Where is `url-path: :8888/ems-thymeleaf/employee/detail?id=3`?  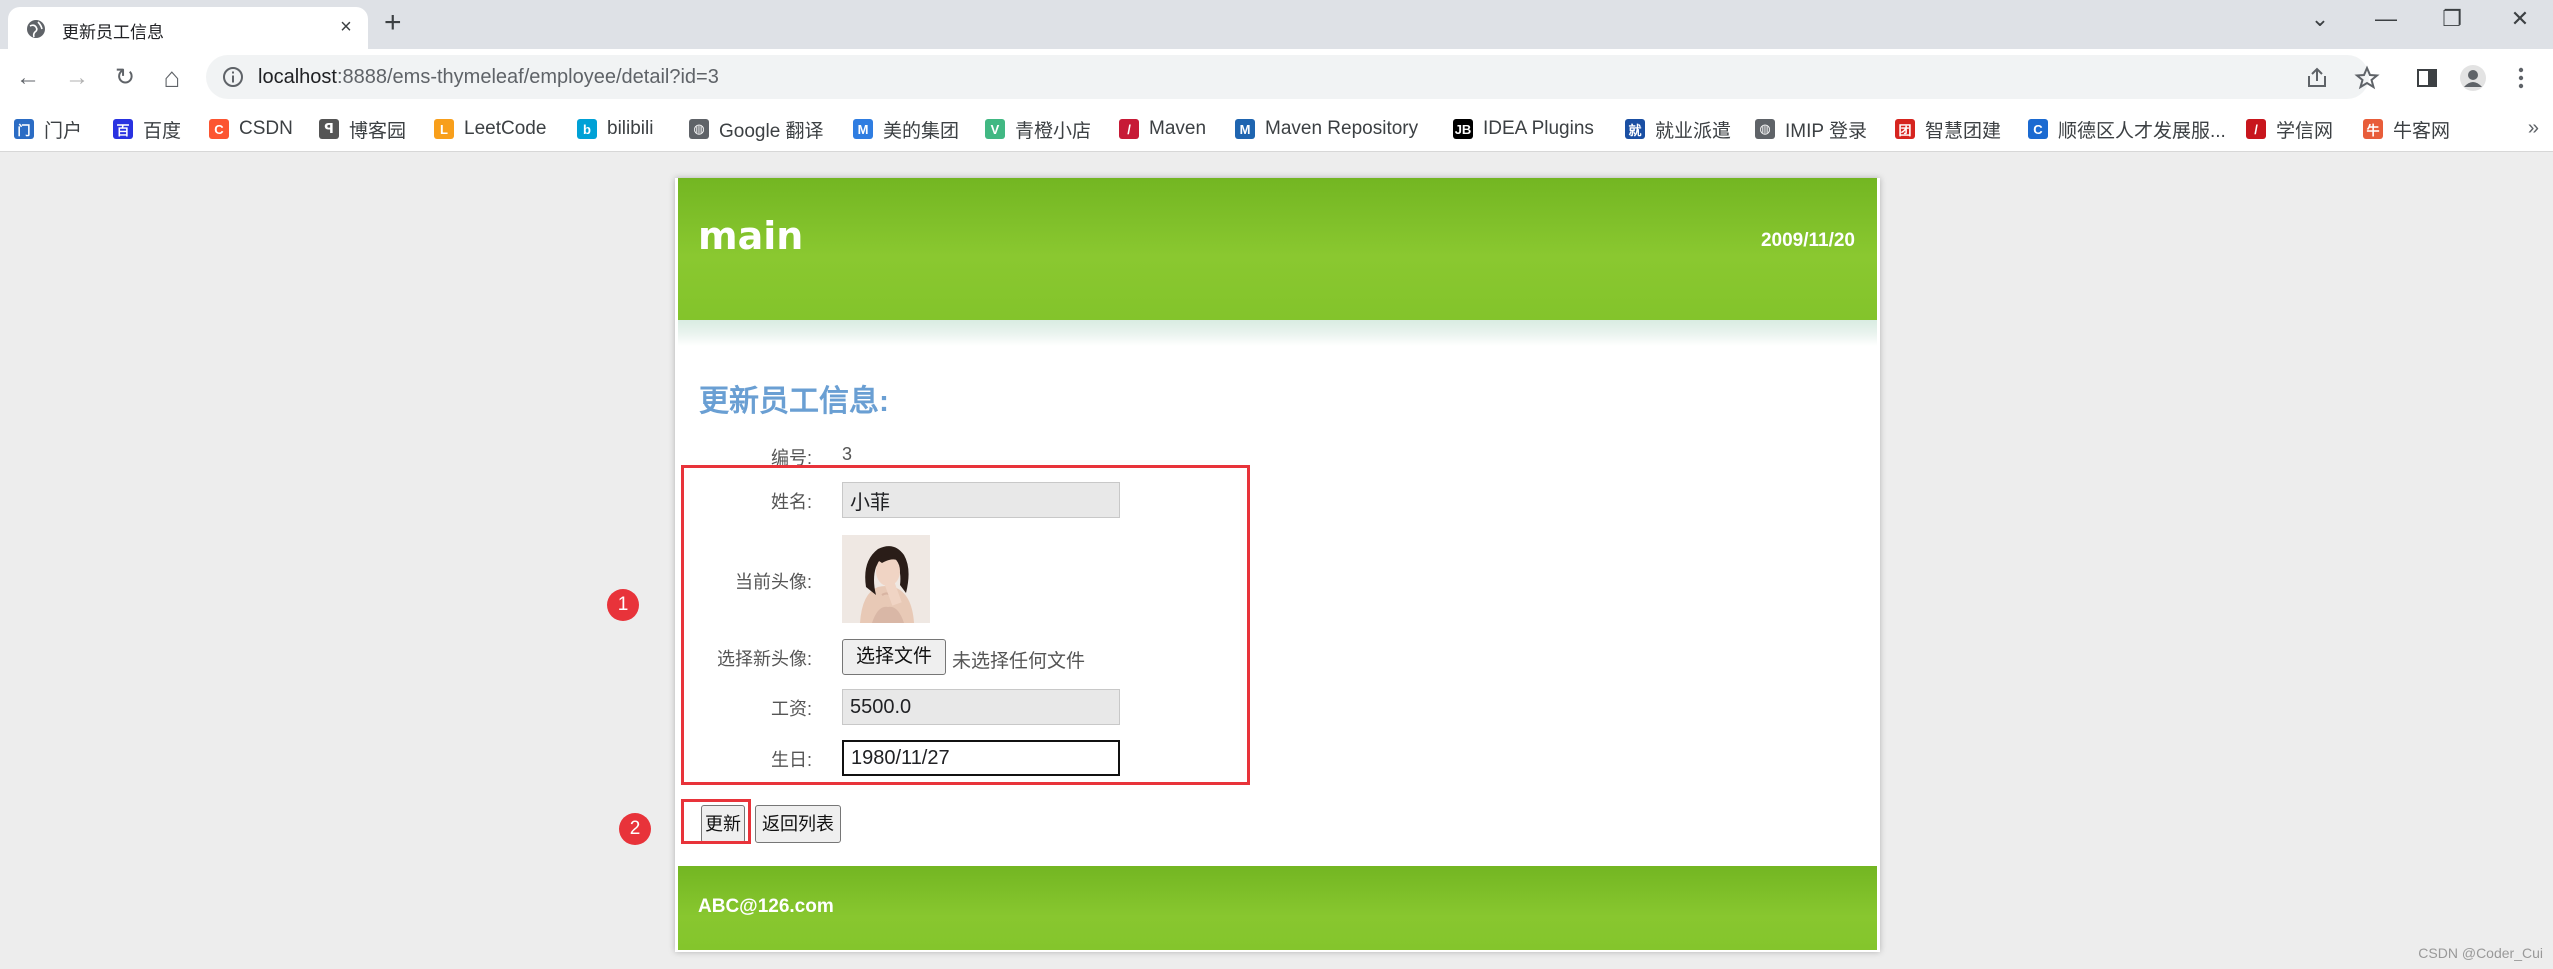 url-path: :8888/ems-thymeleaf/employee/detail?id=3 is located at coordinates (527, 77).